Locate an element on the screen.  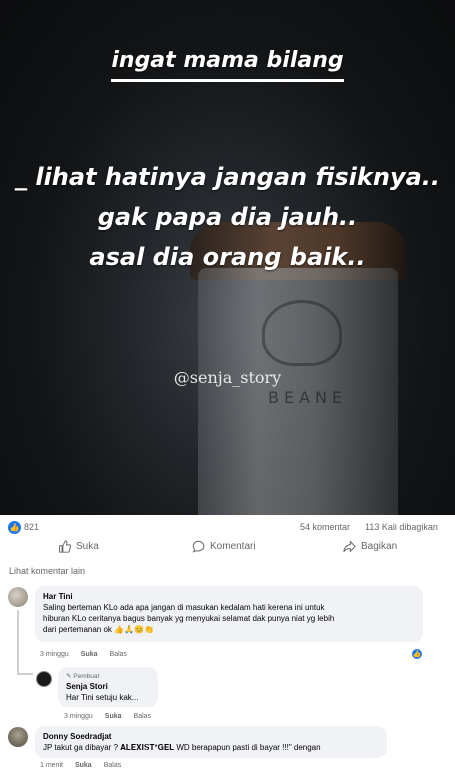
like-button: Suka is located at coordinates (78, 546).